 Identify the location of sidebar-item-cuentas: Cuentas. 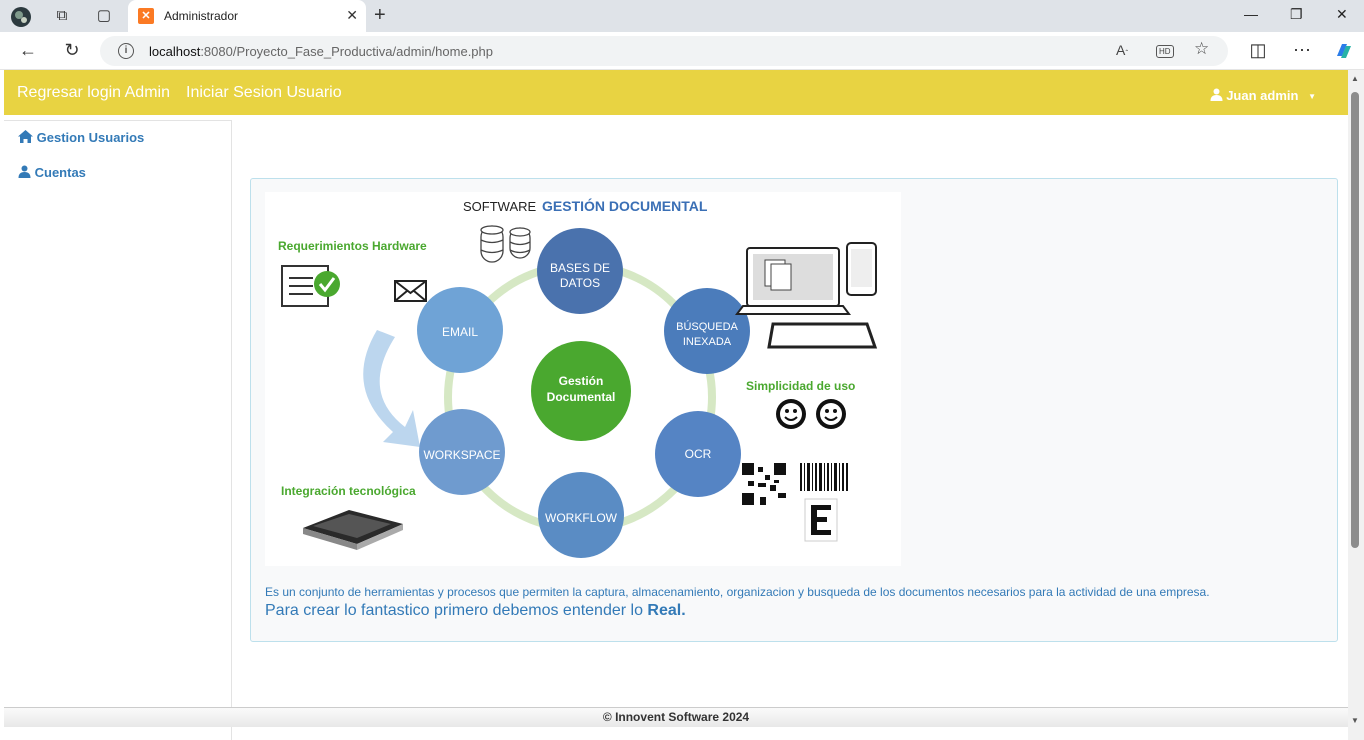
(52, 172).